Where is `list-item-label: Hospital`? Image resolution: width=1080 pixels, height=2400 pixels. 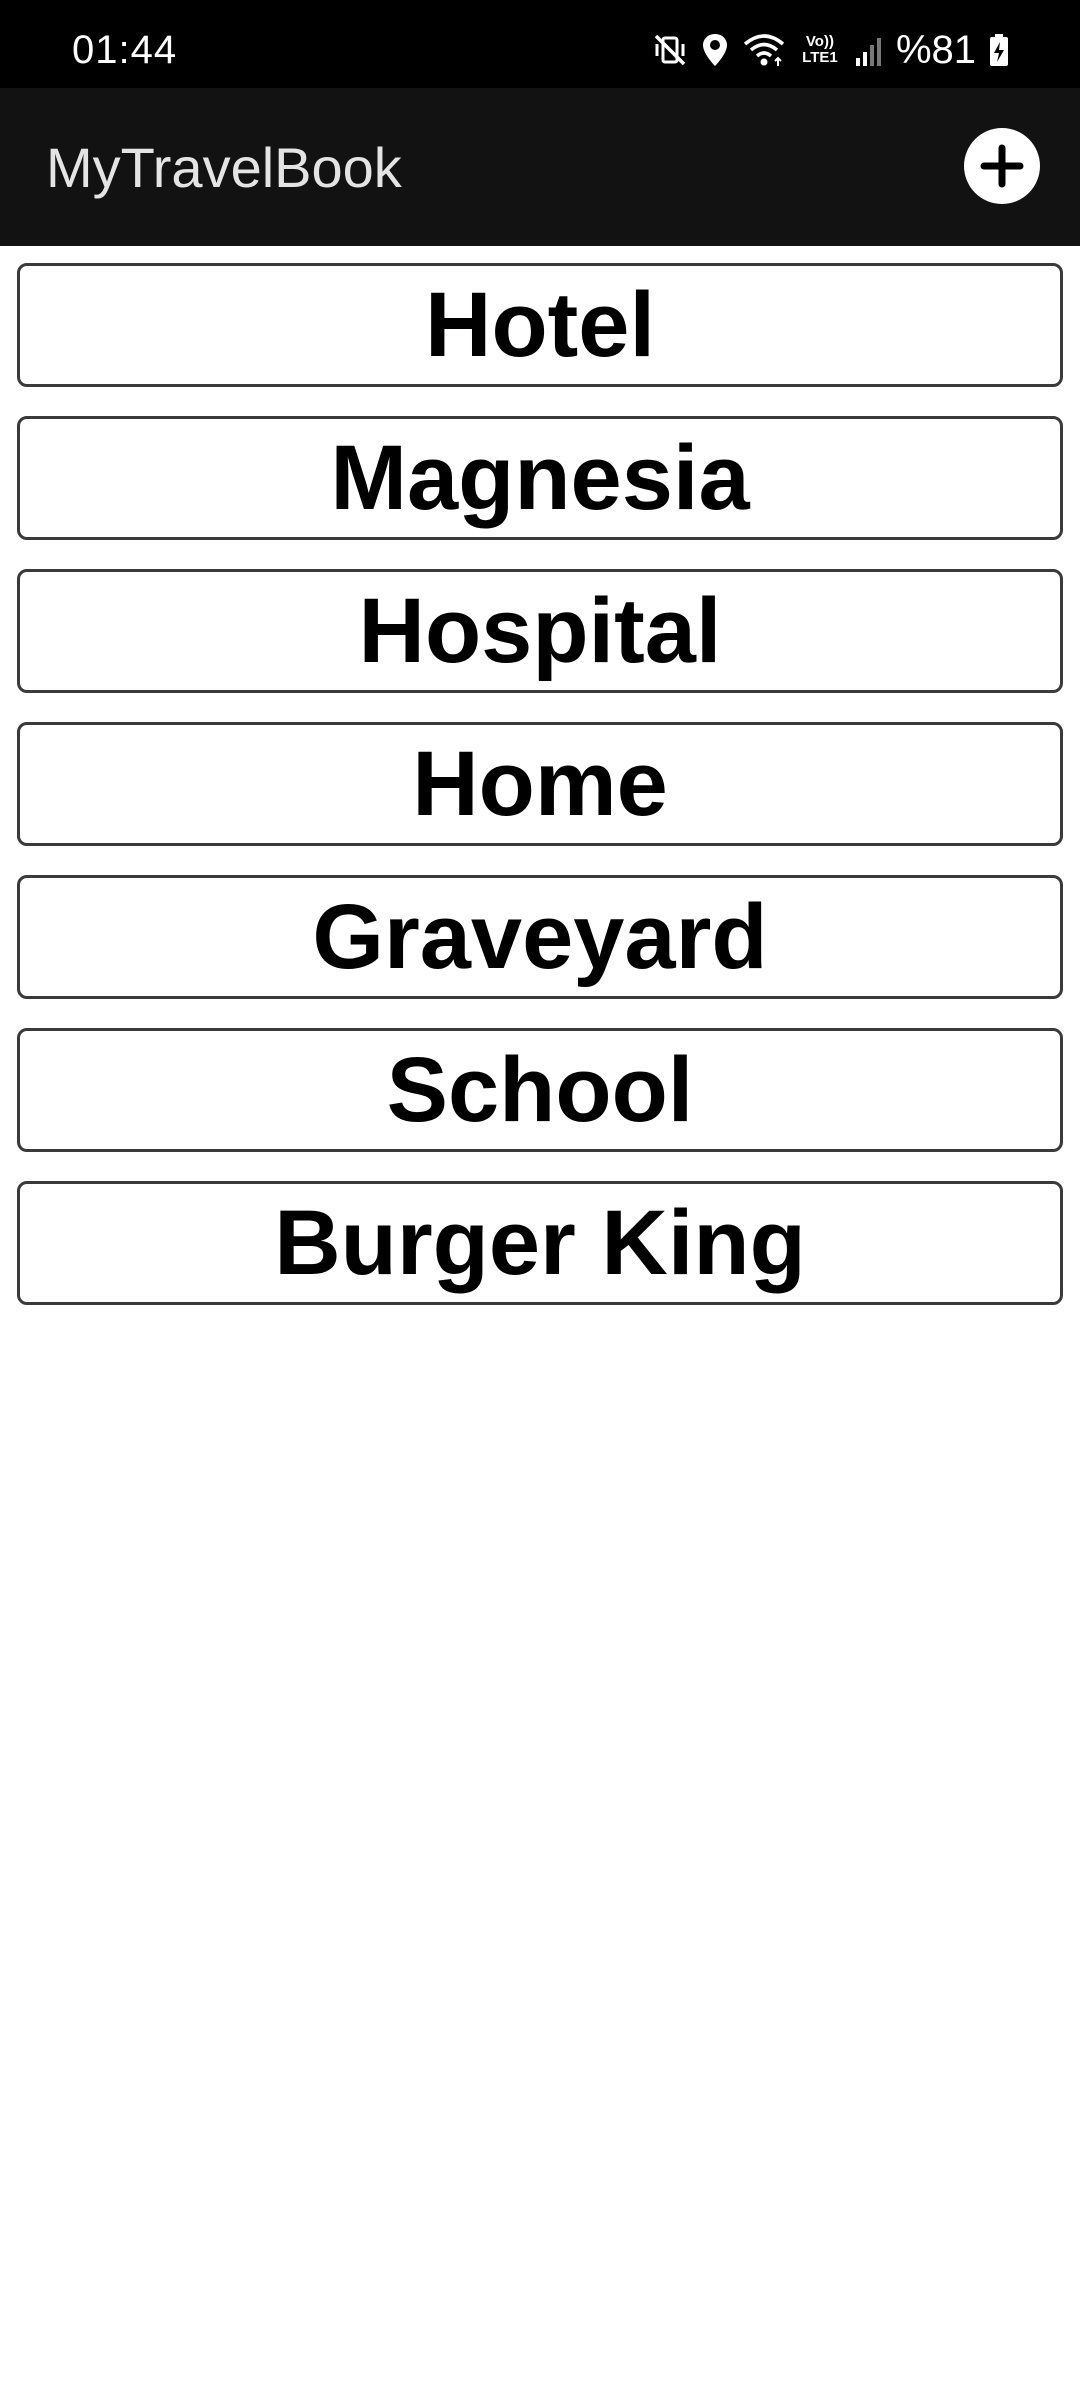
list-item-label: Hospital is located at coordinates (540, 631).